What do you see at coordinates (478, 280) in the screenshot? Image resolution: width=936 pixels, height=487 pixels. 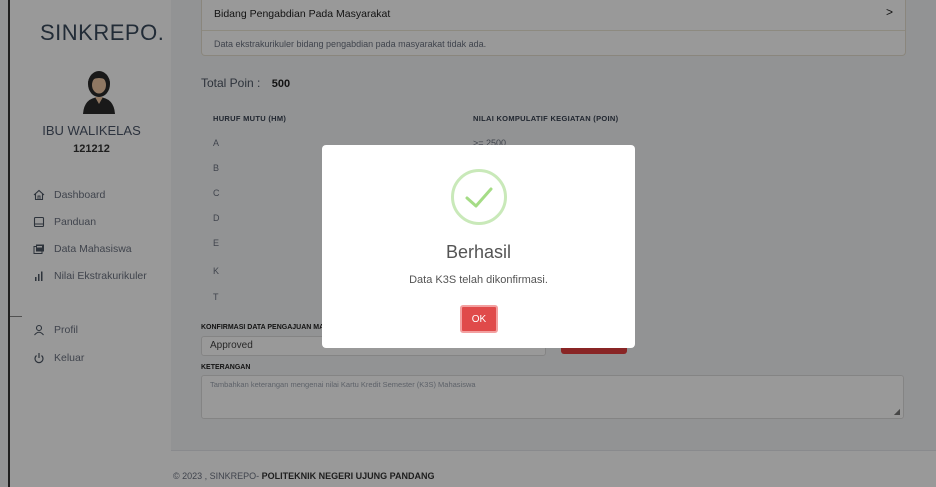 I see `modal-message: Data K3S telah dikonfirmasi.` at bounding box center [478, 280].